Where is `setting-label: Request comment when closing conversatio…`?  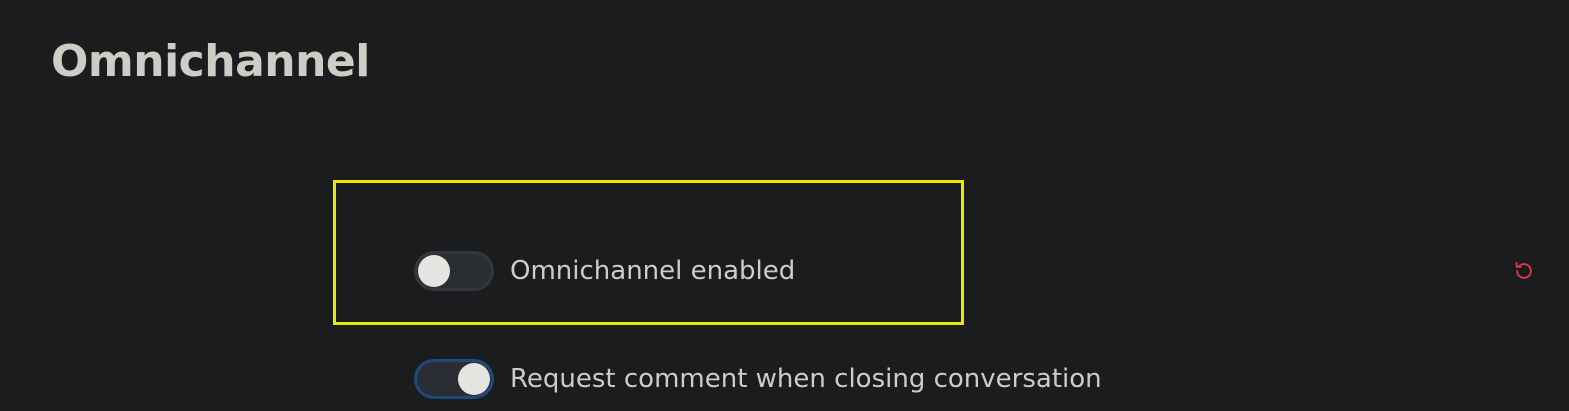
setting-label: Request comment when closing conversatio… is located at coordinates (806, 379).